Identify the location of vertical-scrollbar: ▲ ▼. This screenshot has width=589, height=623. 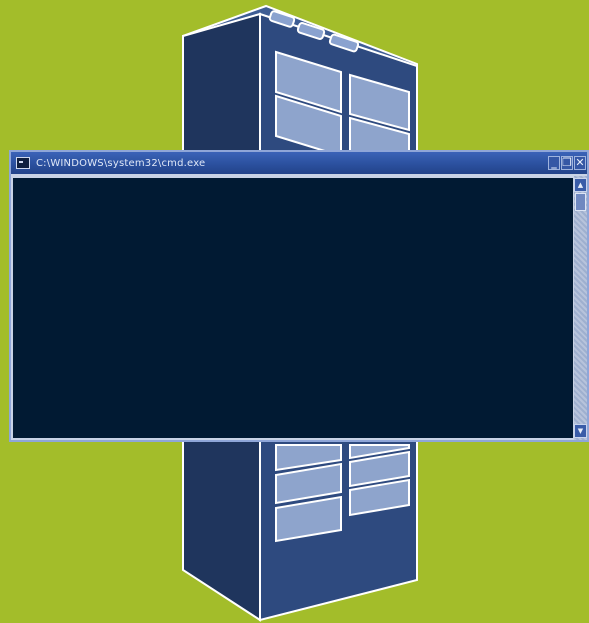
(580, 308).